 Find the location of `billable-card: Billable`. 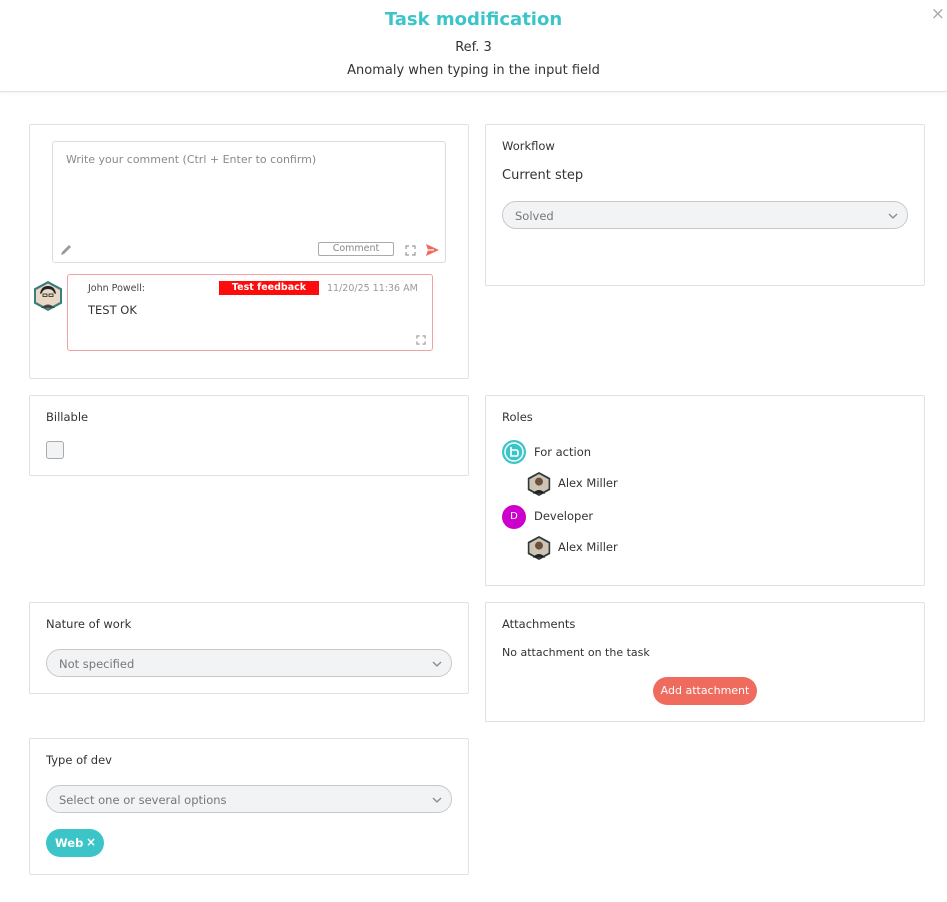

billable-card: Billable is located at coordinates (249, 435).